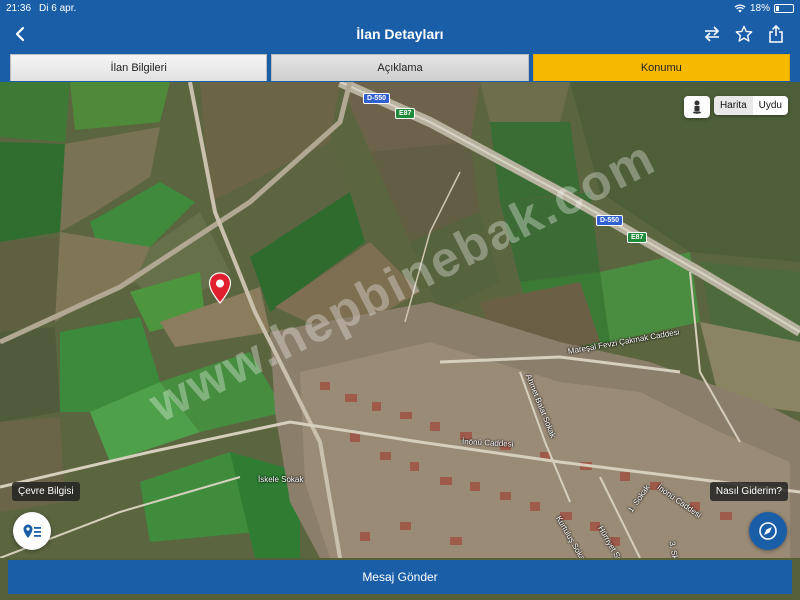 This screenshot has width=800, height=600. I want to click on directions-button: Nasıl Giderim?, so click(748, 491).